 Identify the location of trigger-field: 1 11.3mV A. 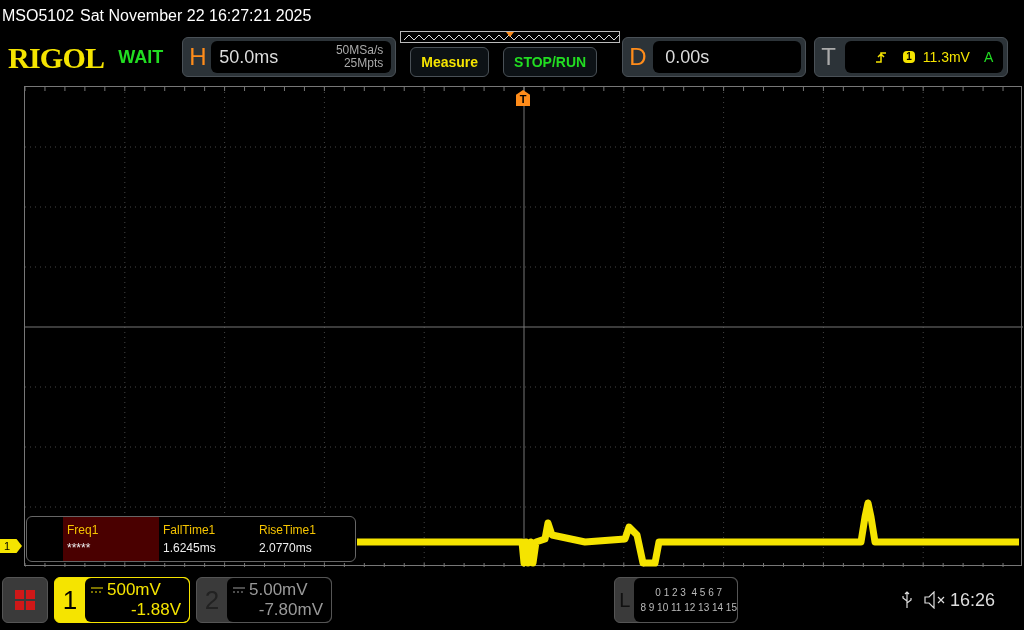
(924, 57).